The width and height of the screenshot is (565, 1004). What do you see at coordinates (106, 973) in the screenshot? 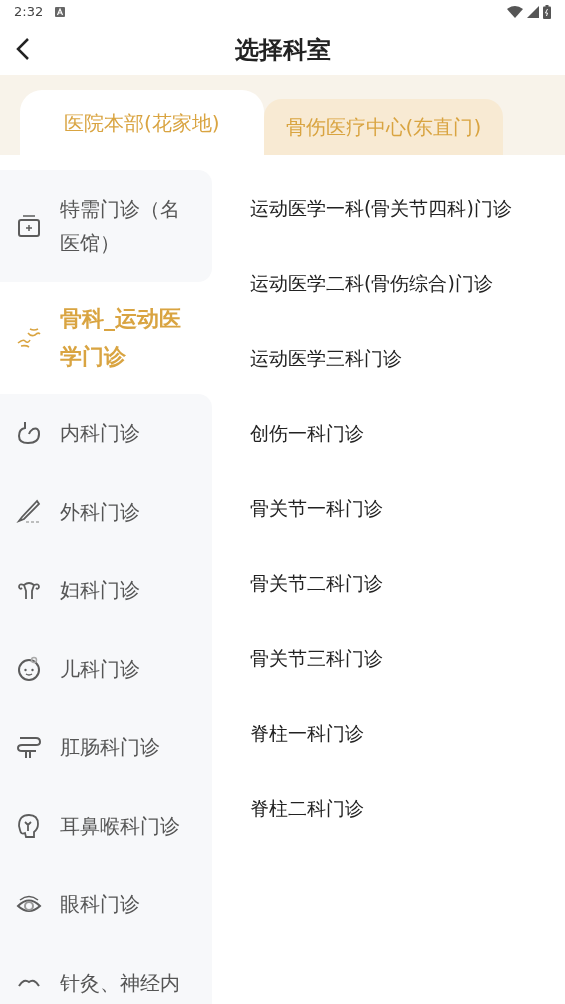
I see `department-category: 针灸、神经内` at bounding box center [106, 973].